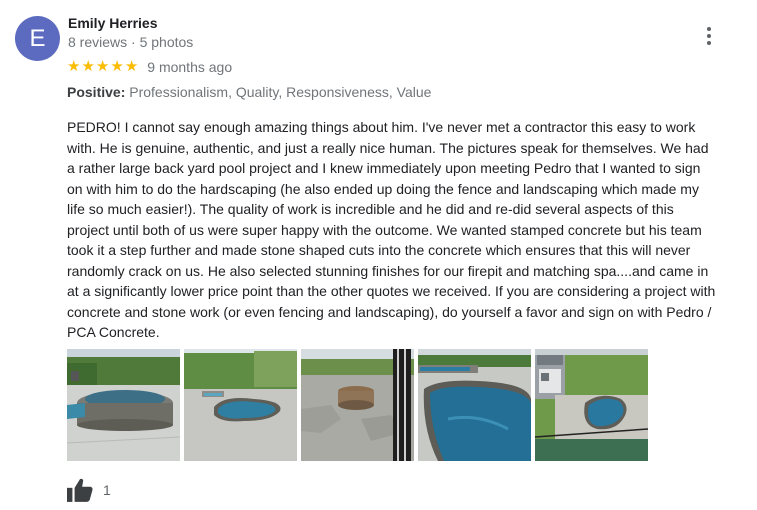 This screenshot has height=510, width=757. I want to click on more-vert-icon, so click(709, 36).